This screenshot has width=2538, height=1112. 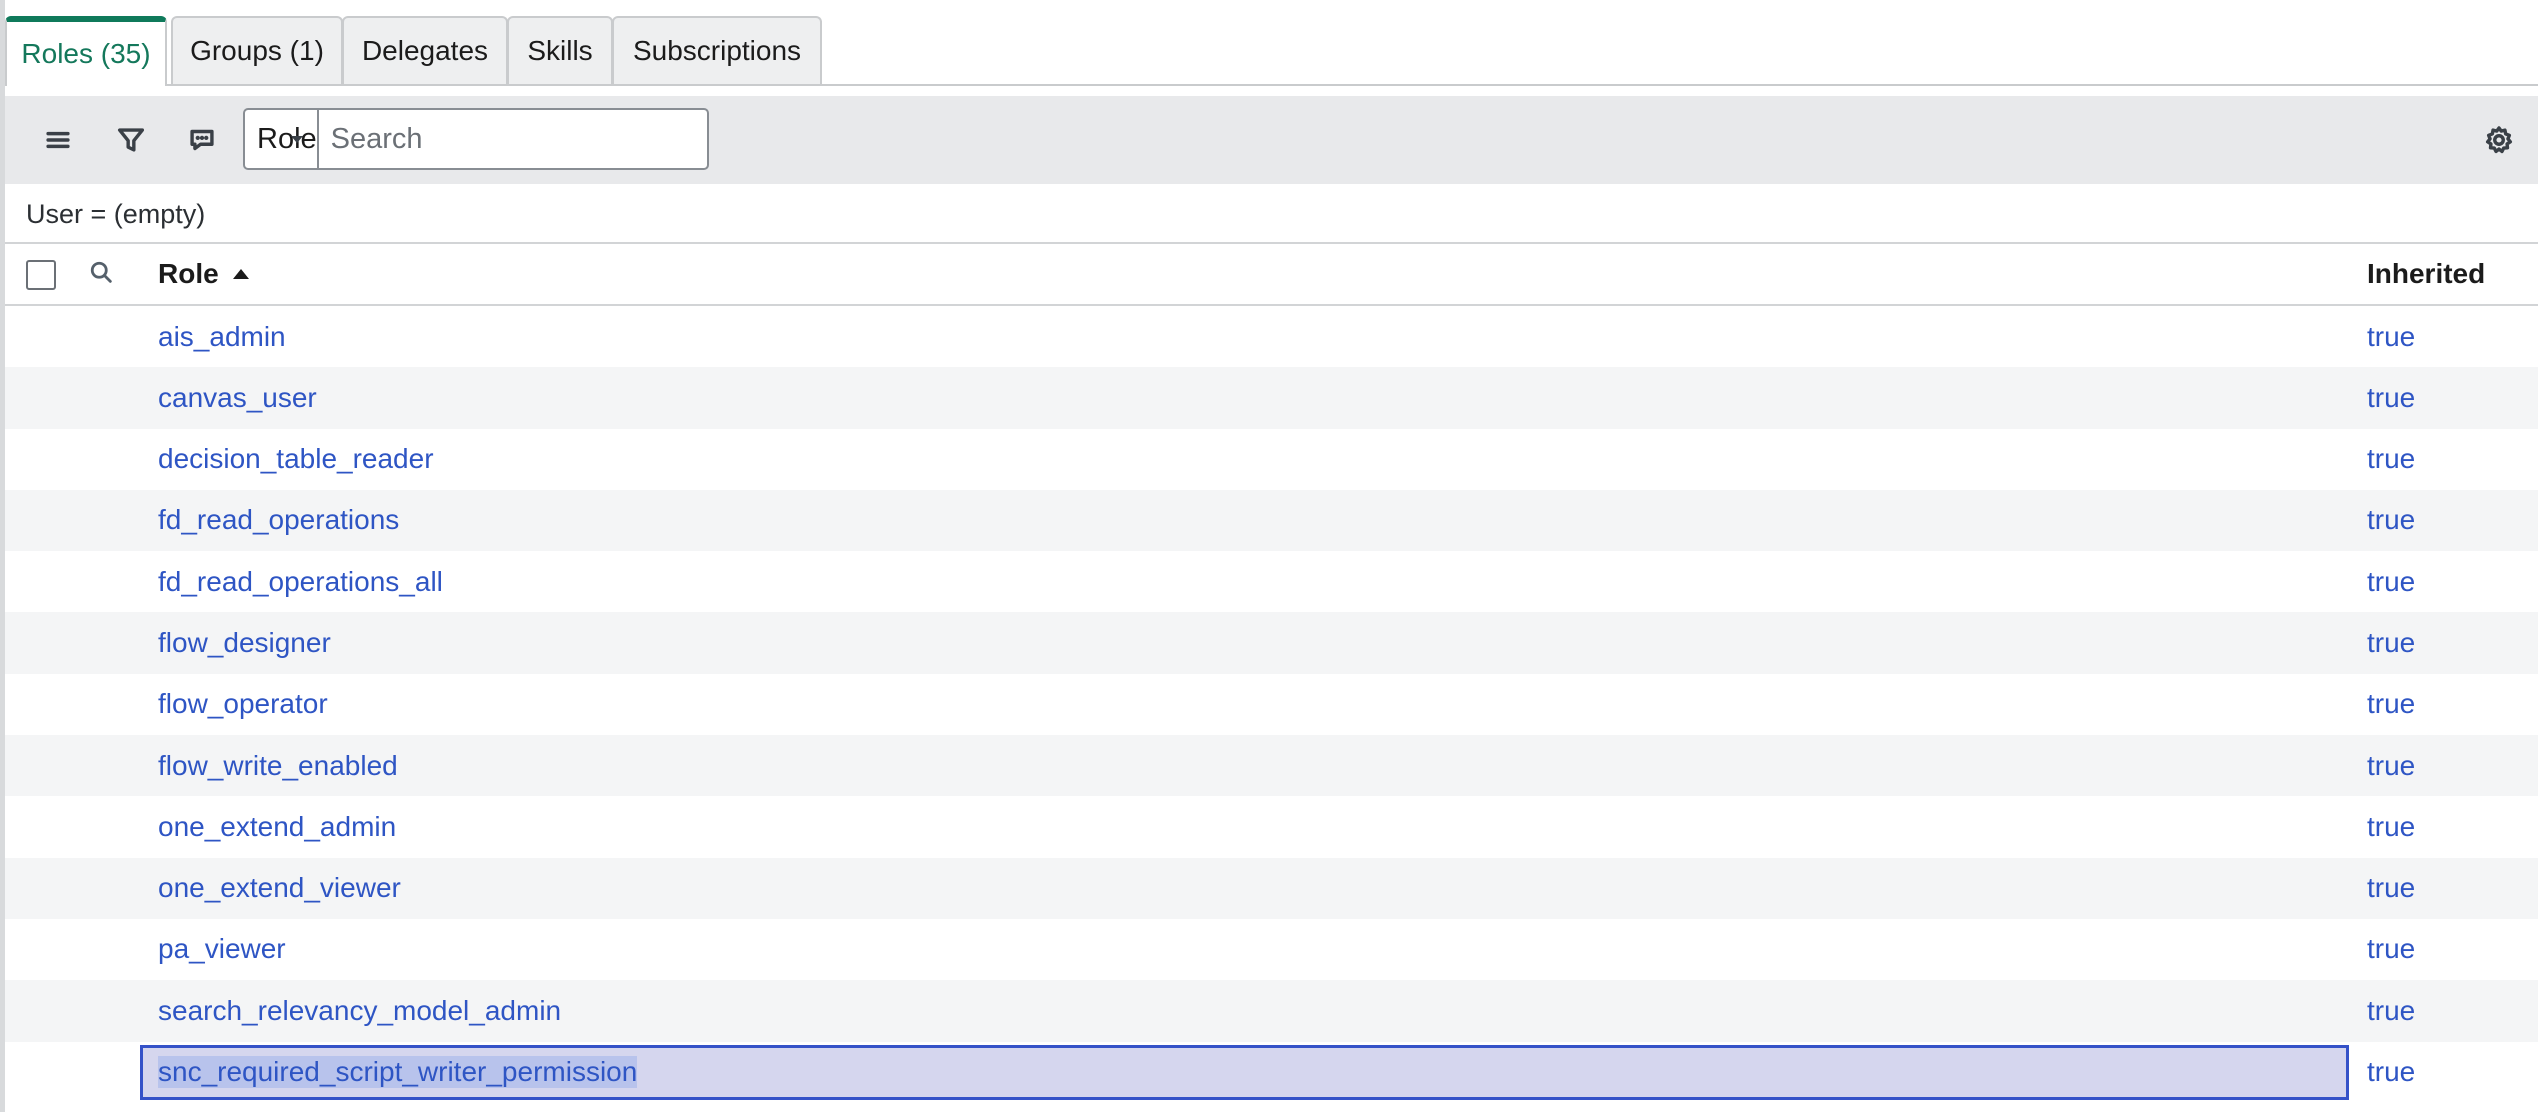 I want to click on table-row: fd_read_operations true, so click(x=1271, y=520).